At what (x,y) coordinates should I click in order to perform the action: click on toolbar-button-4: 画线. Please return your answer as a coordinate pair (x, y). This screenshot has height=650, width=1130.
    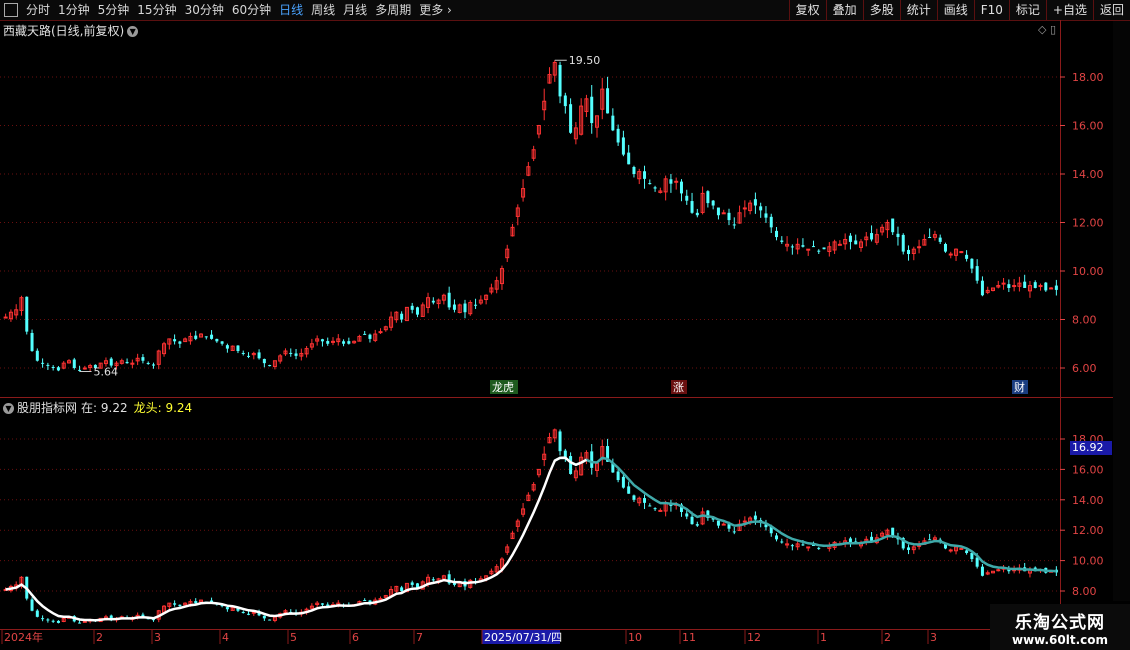
    Looking at the image, I should click on (955, 10).